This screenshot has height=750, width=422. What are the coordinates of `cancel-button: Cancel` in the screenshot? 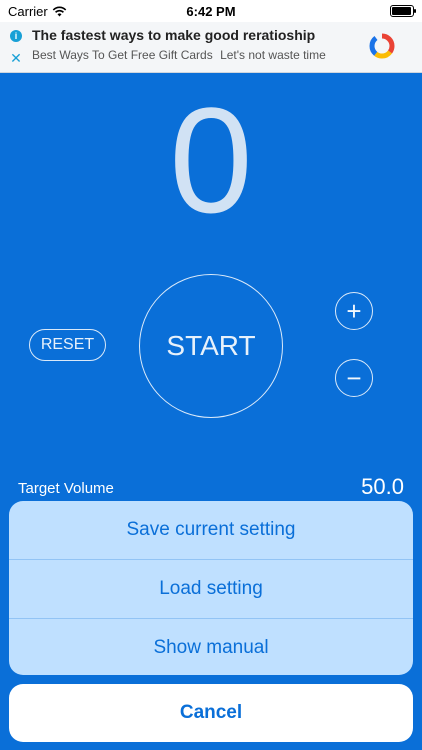 It's located at (211, 713).